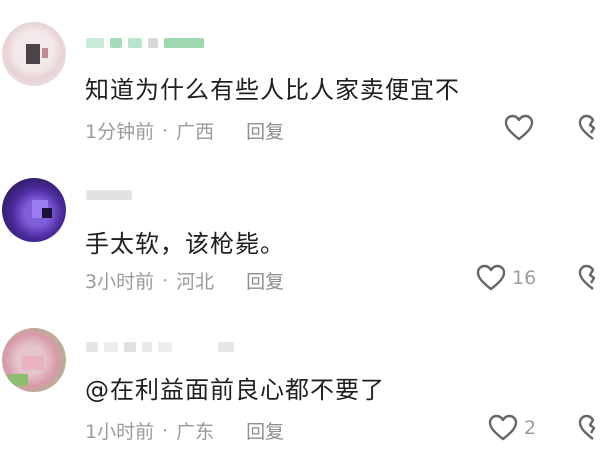  Describe the element at coordinates (524, 278) in the screenshot. I see `like-count: 16` at that location.